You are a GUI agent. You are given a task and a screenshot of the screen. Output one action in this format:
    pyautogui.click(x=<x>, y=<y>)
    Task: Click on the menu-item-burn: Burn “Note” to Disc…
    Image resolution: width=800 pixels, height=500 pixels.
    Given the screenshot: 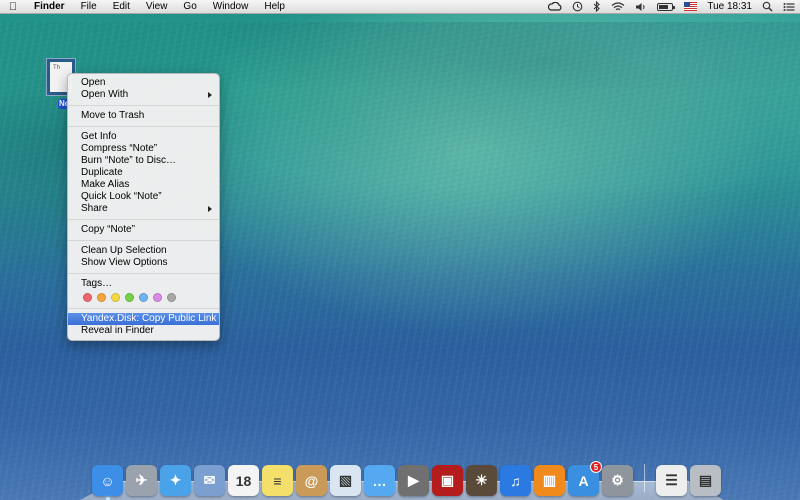 What is the action you would take?
    pyautogui.click(x=143, y=161)
    